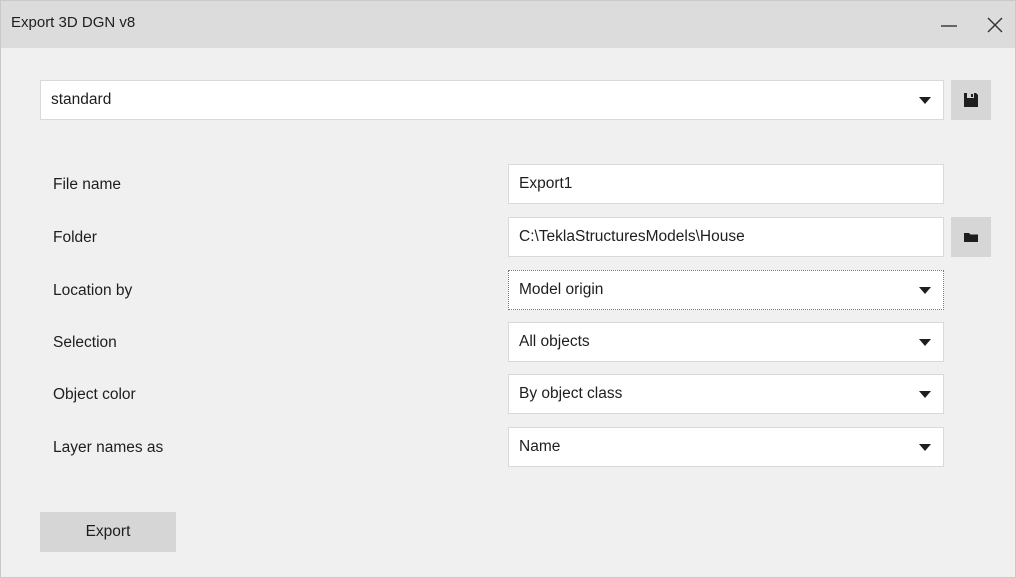 This screenshot has width=1016, height=578. What do you see at coordinates (508, 24) in the screenshot?
I see `title-bar: Export 3D DGN v8` at bounding box center [508, 24].